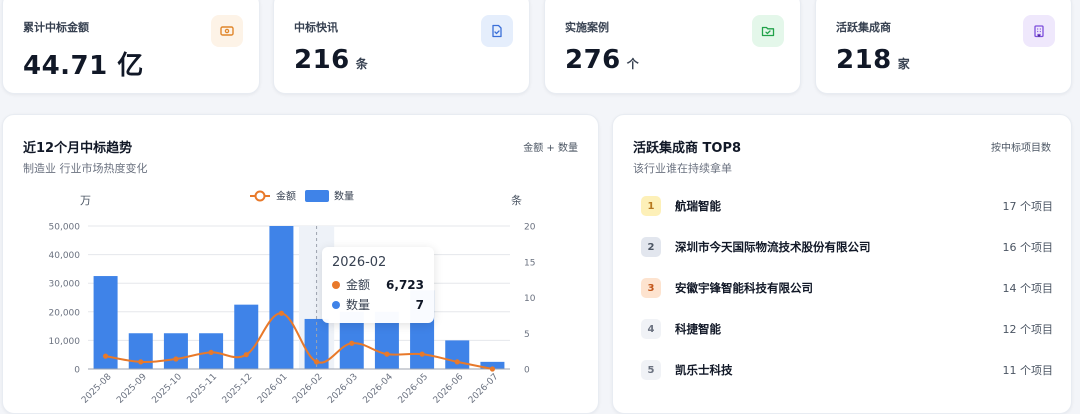 The image size is (1080, 414). I want to click on stat-card-cases: 实施案例 276 个, so click(672, 47).